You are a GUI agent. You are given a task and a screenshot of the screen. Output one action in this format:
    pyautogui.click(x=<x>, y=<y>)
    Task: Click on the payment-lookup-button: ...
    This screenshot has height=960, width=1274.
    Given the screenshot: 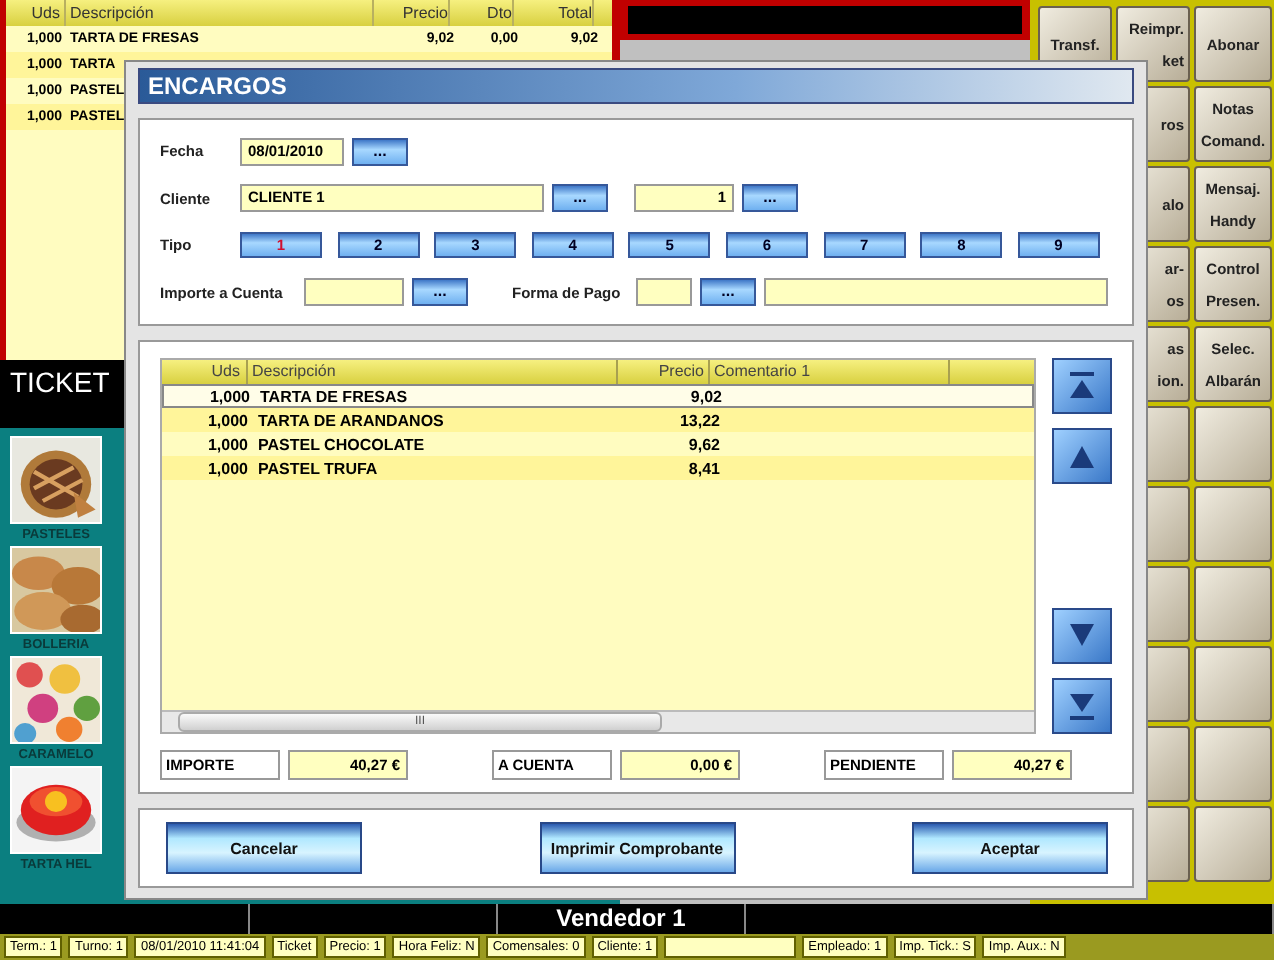 What is the action you would take?
    pyautogui.click(x=728, y=292)
    